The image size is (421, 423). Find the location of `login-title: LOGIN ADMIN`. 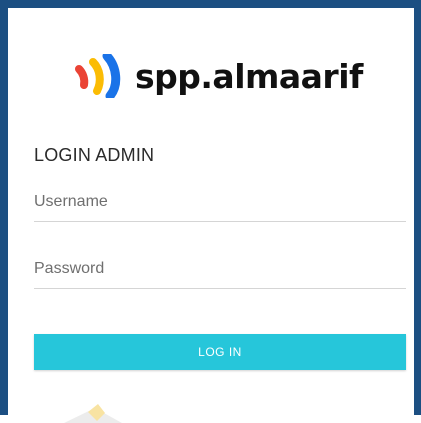

login-title: LOGIN ADMIN is located at coordinates (94, 155).